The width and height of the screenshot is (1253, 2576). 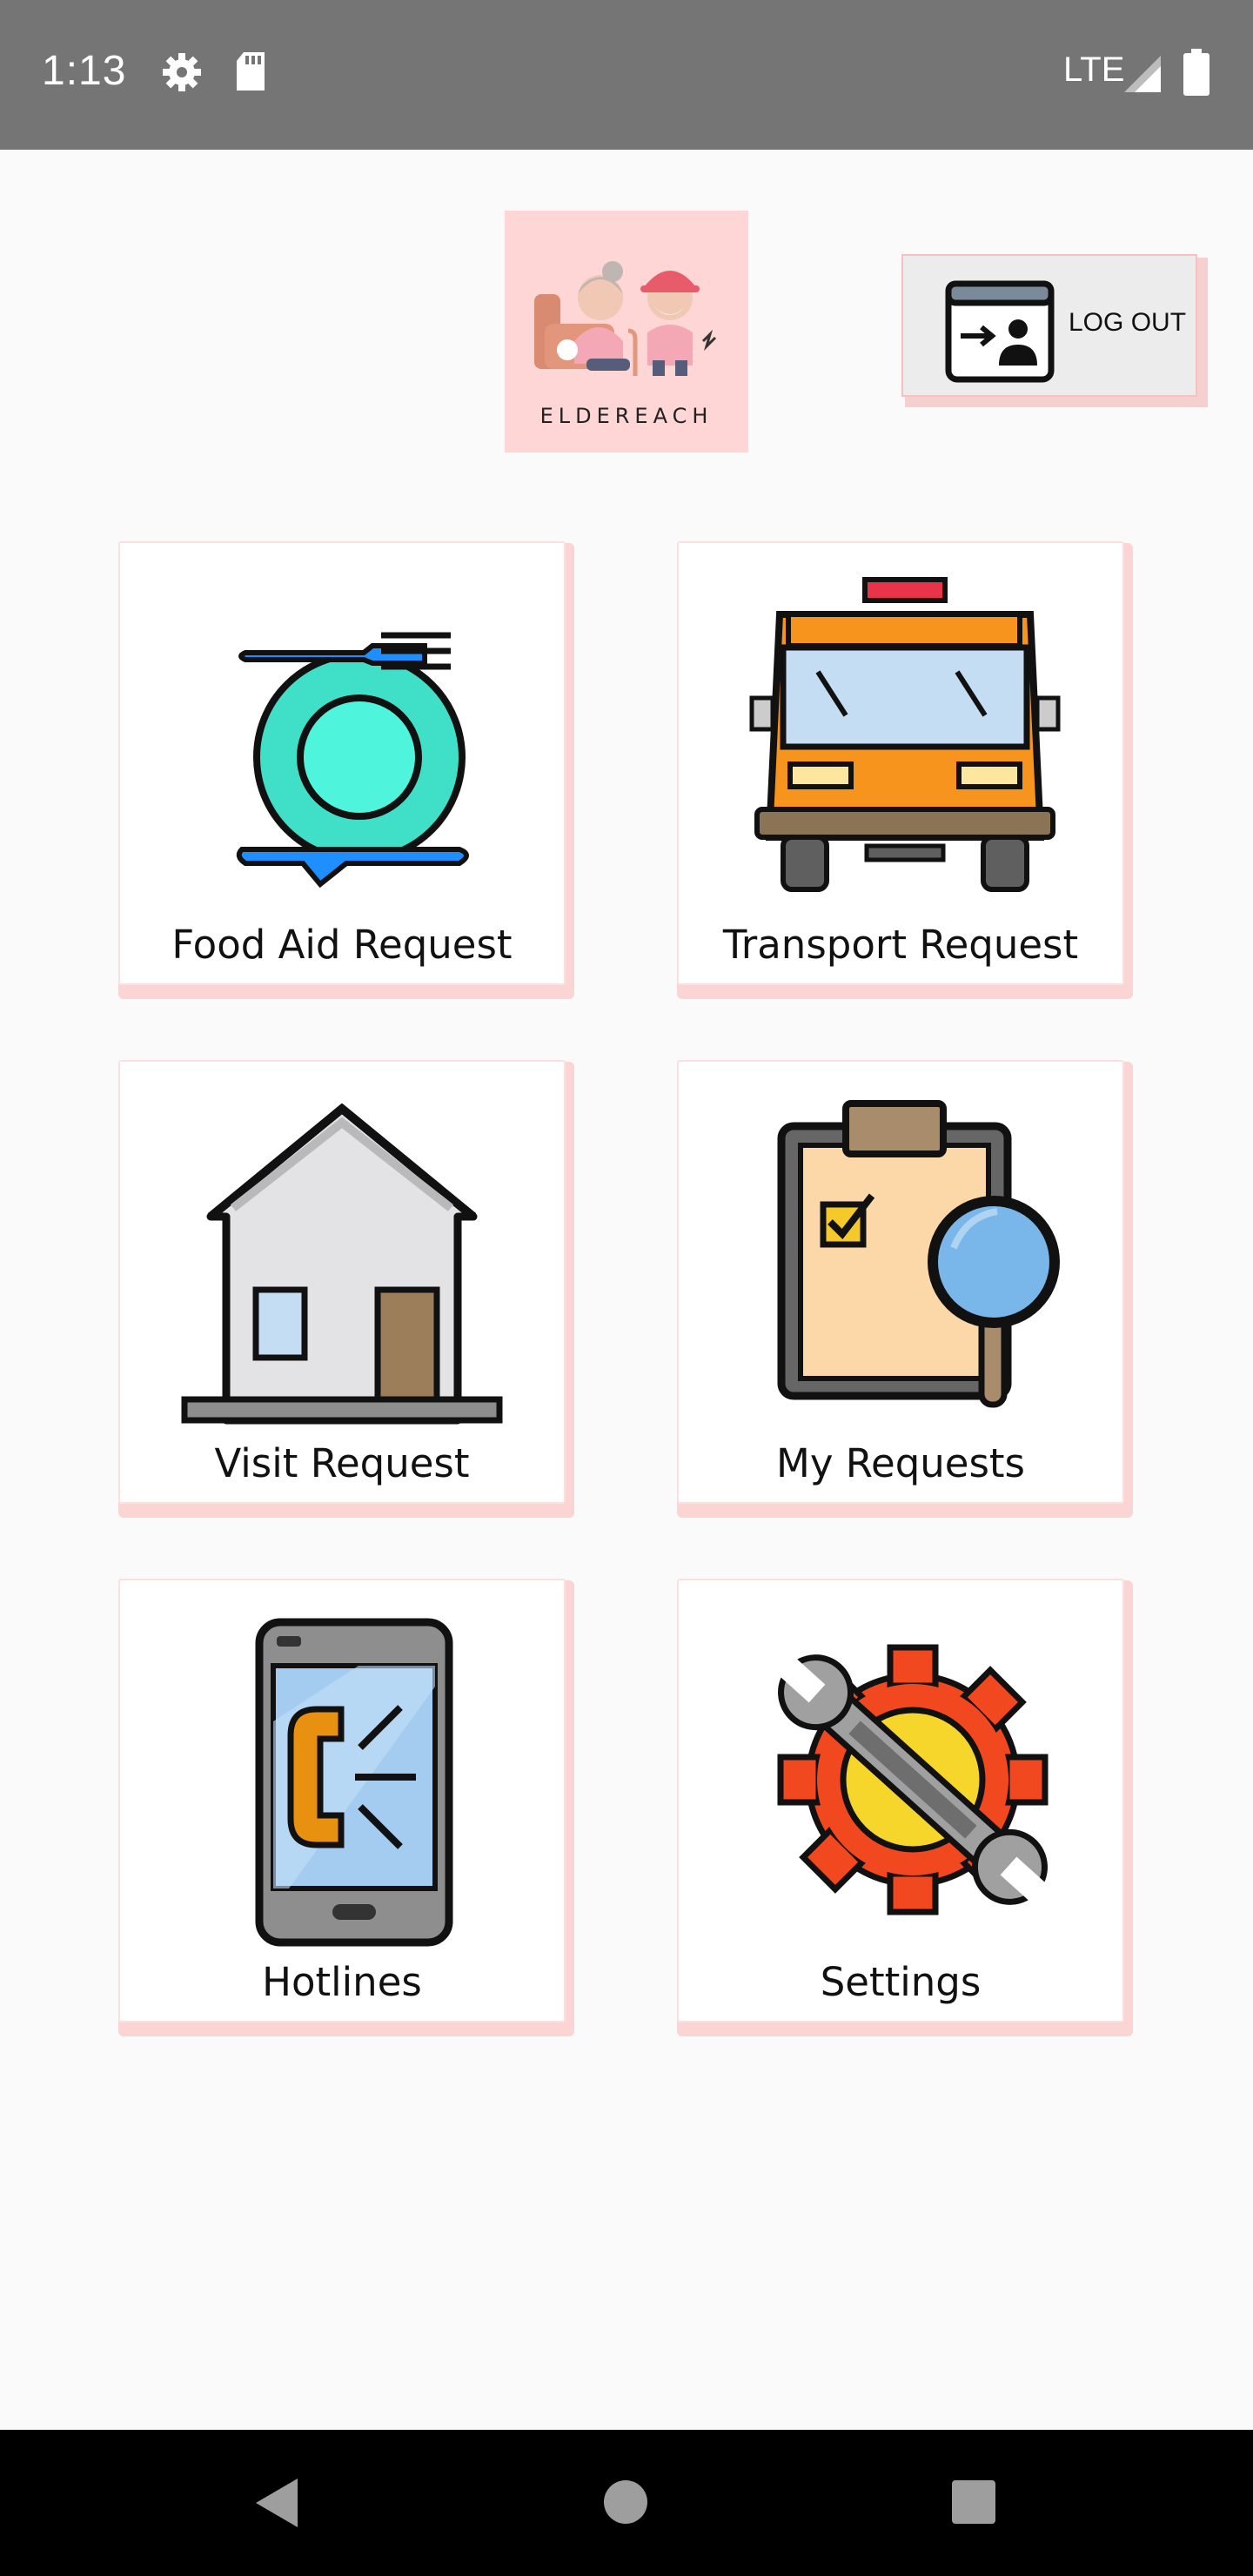 I want to click on logout-button: LOG OUT, so click(x=1049, y=325).